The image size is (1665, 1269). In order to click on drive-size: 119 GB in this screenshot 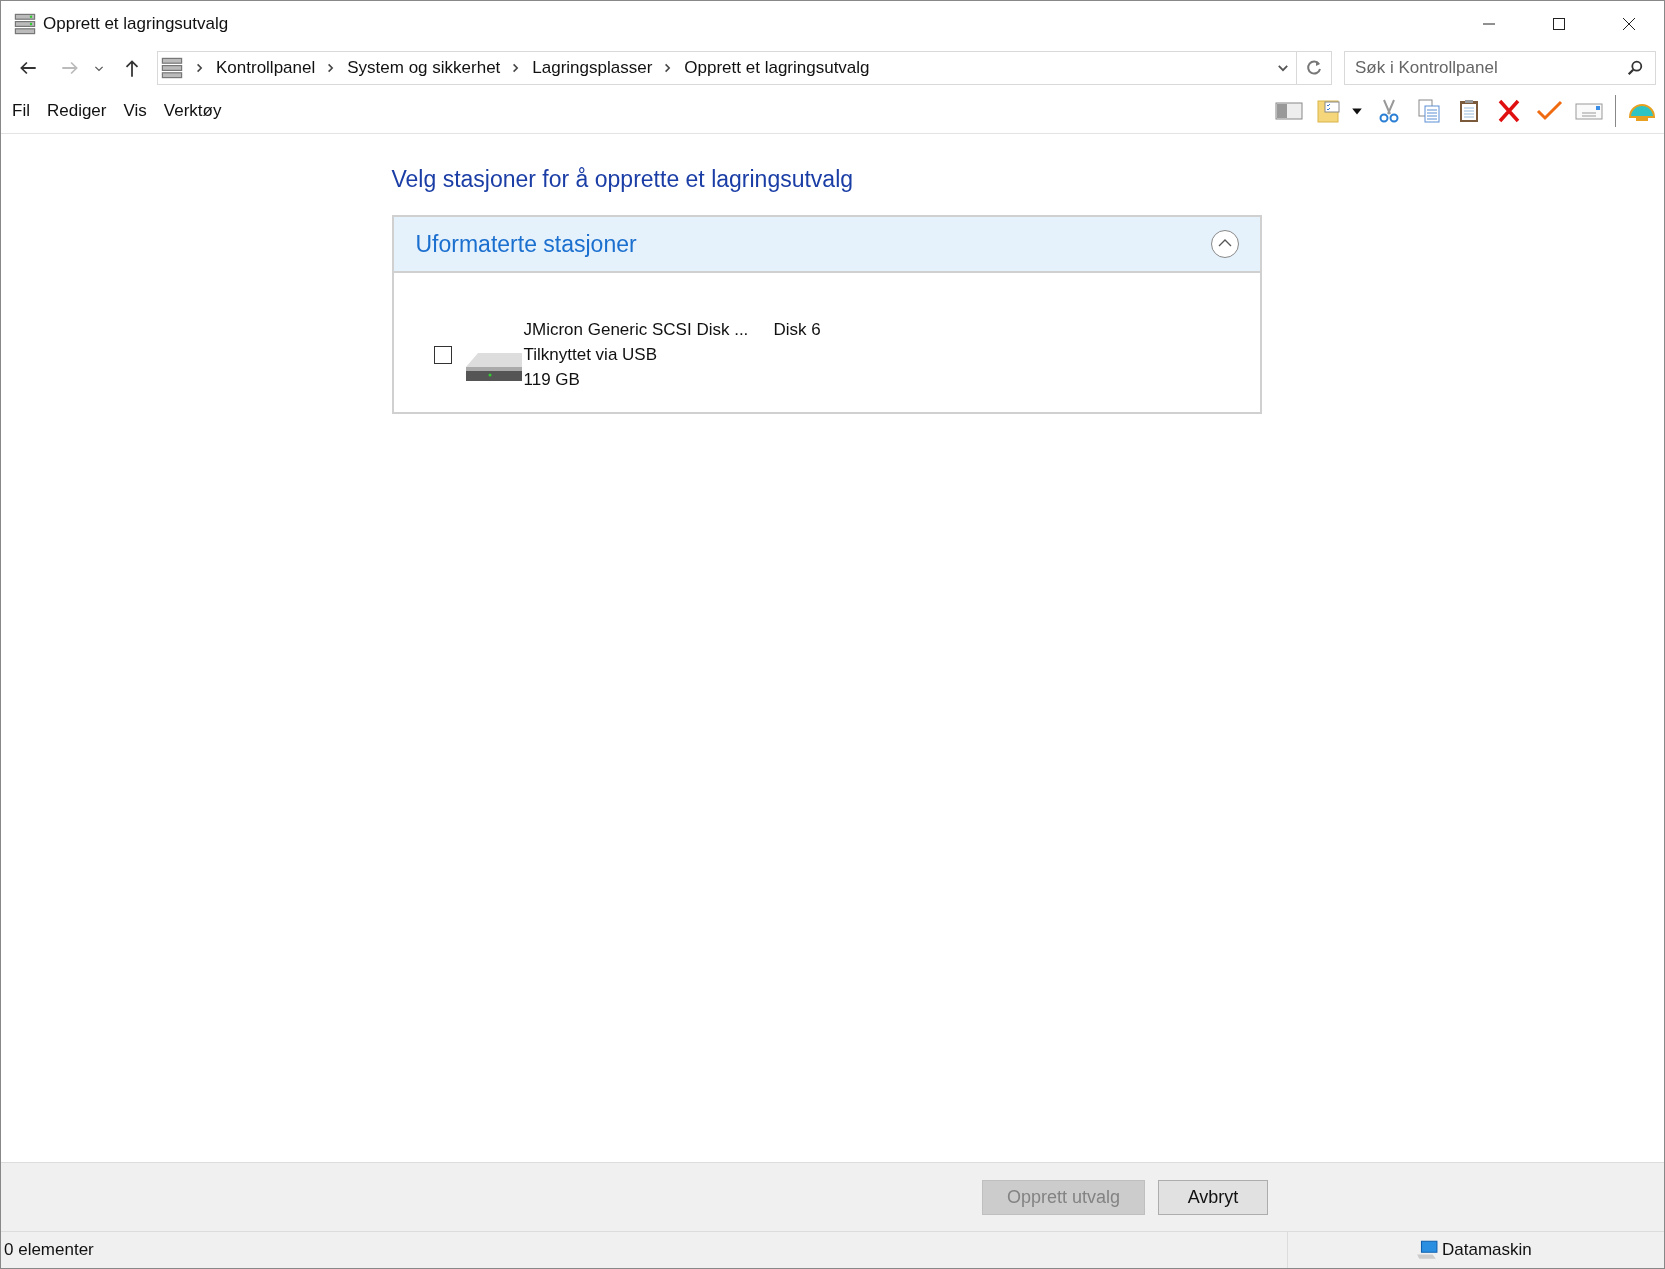, I will do `click(552, 380)`.